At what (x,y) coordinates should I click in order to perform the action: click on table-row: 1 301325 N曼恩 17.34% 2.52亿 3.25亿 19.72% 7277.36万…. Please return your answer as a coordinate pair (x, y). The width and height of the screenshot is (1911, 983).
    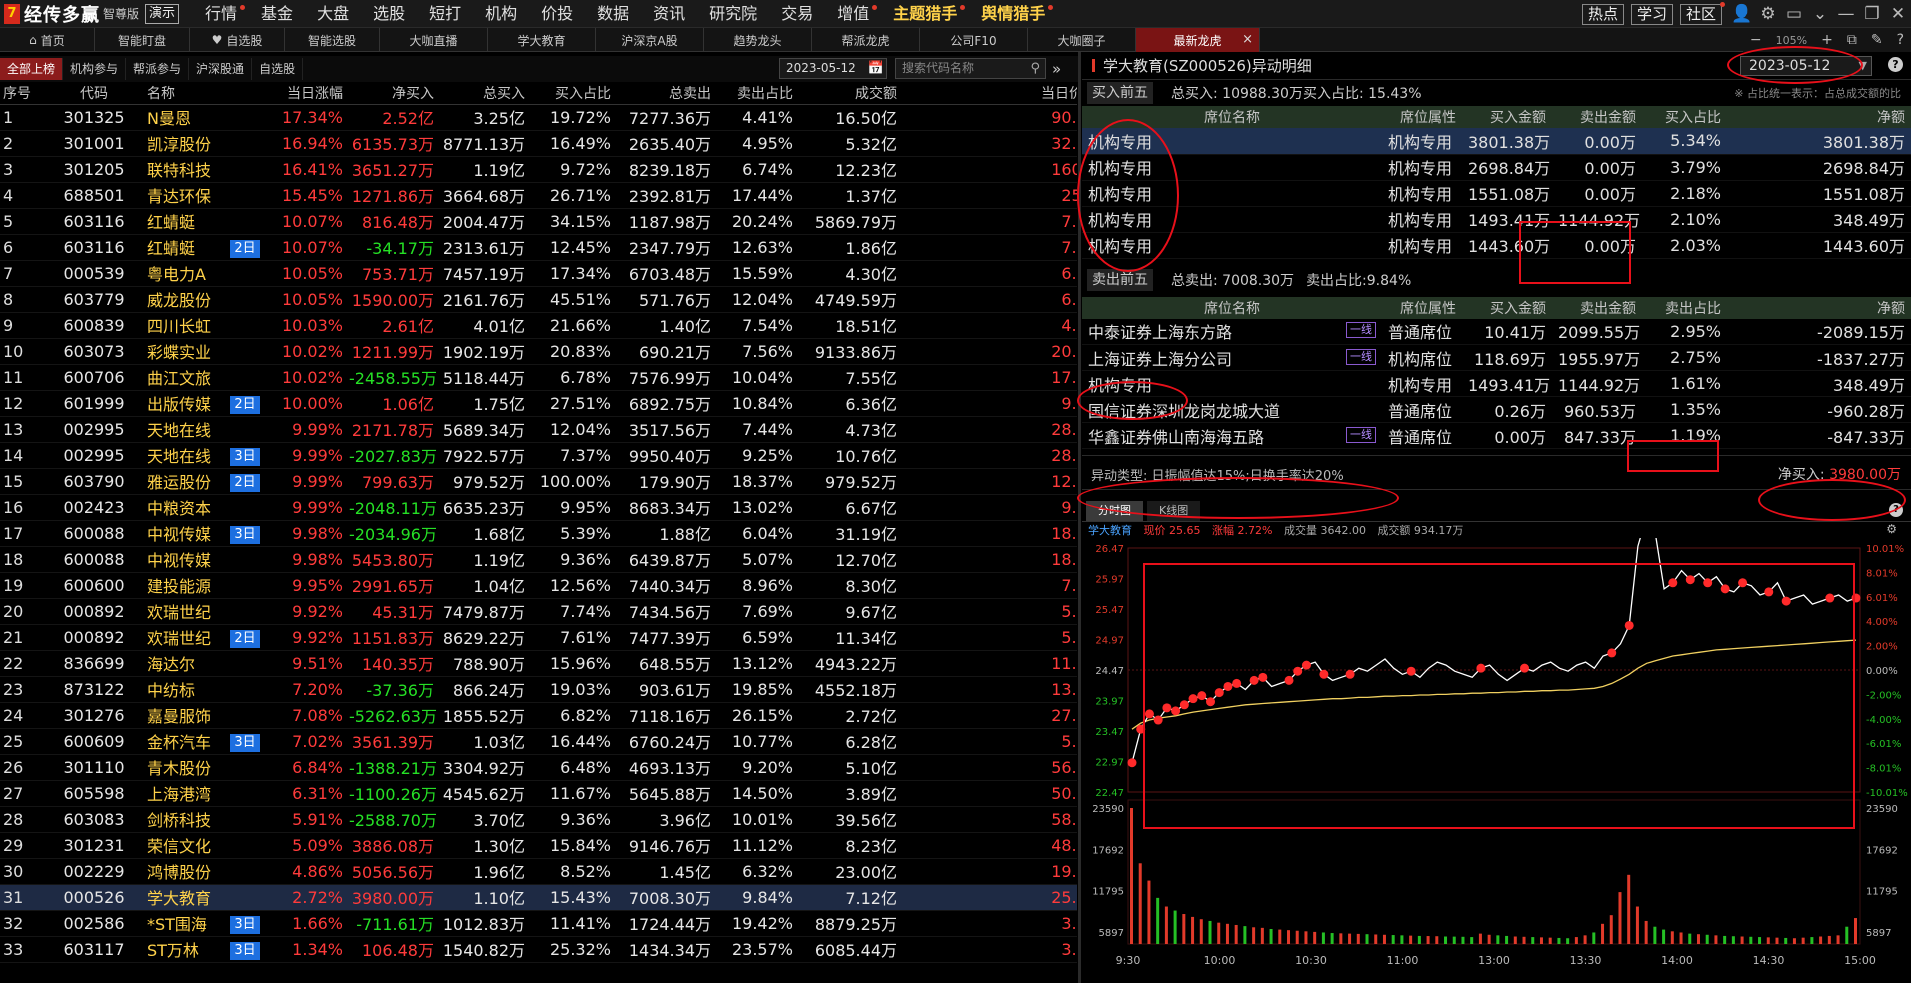
    Looking at the image, I should click on (538, 117).